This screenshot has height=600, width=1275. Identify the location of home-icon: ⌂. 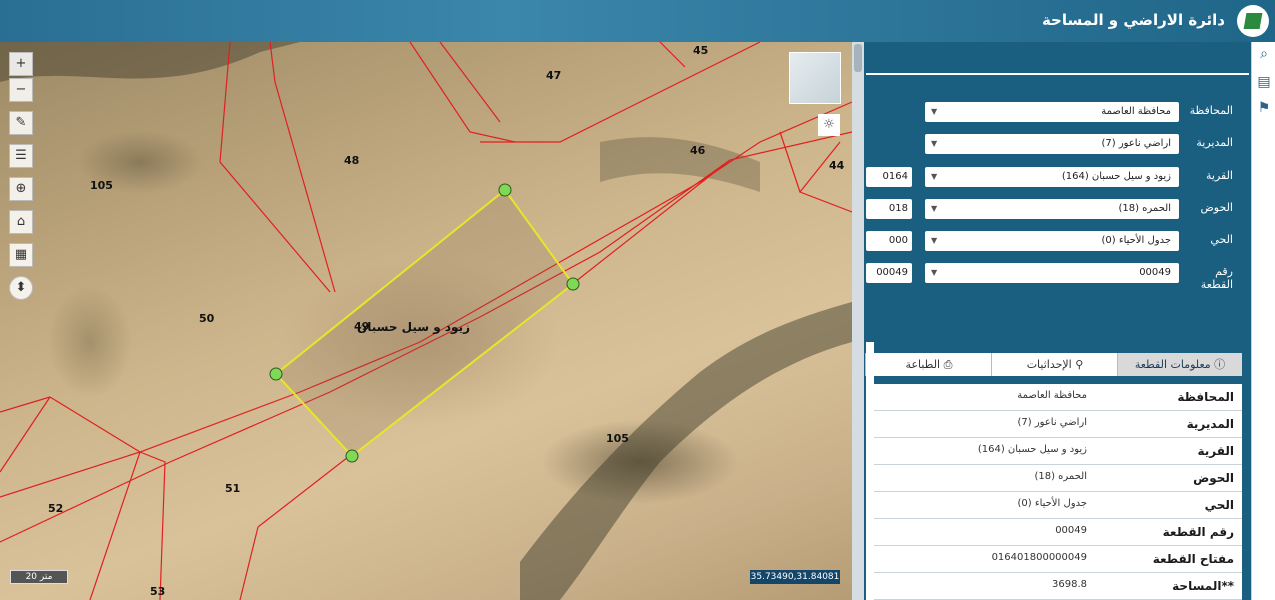
(21, 222).